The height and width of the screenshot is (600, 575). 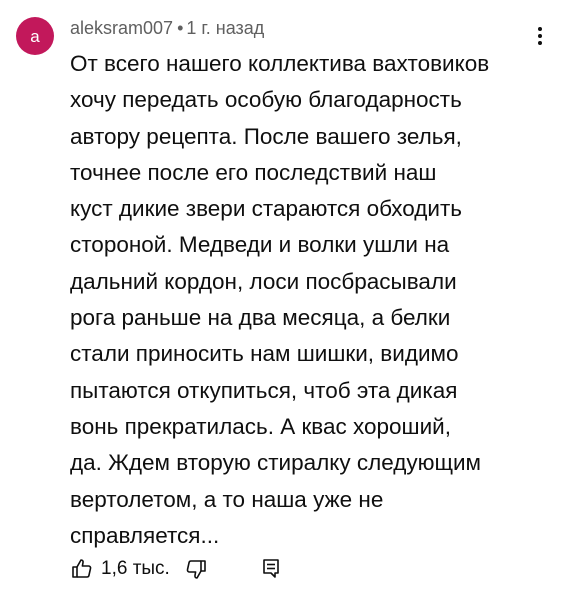 What do you see at coordinates (266, 209) in the screenshot?
I see `comment-text-line: куст дикие звери стараются обходить` at bounding box center [266, 209].